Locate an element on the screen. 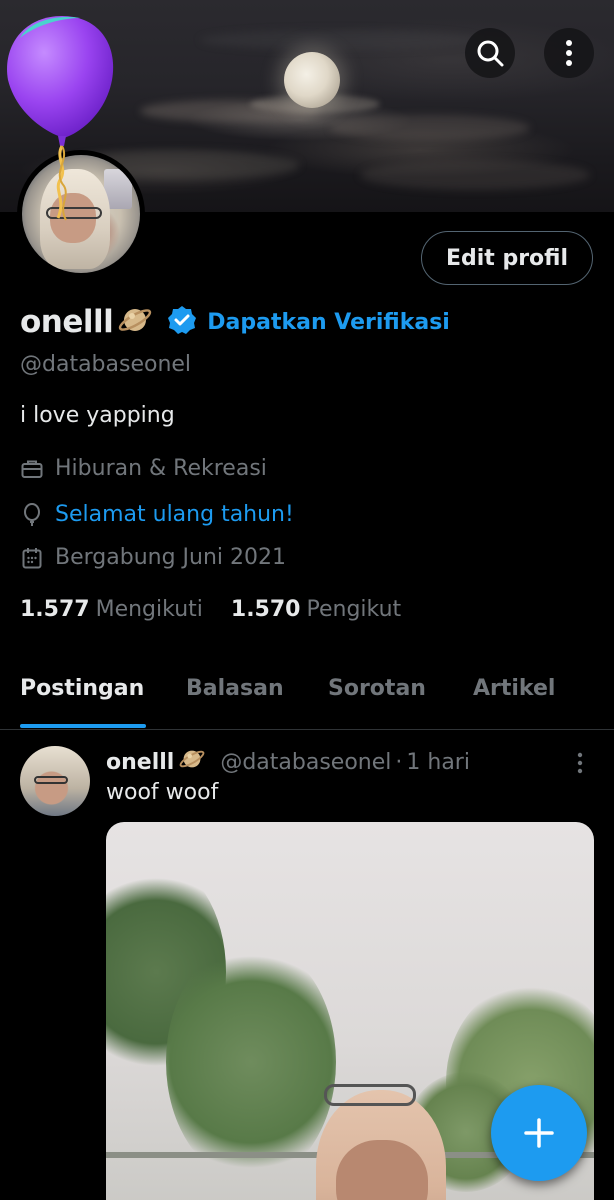 This screenshot has width=614, height=1200. profile-name-row: onelll Dapatkan Verifikasi is located at coordinates (235, 322).